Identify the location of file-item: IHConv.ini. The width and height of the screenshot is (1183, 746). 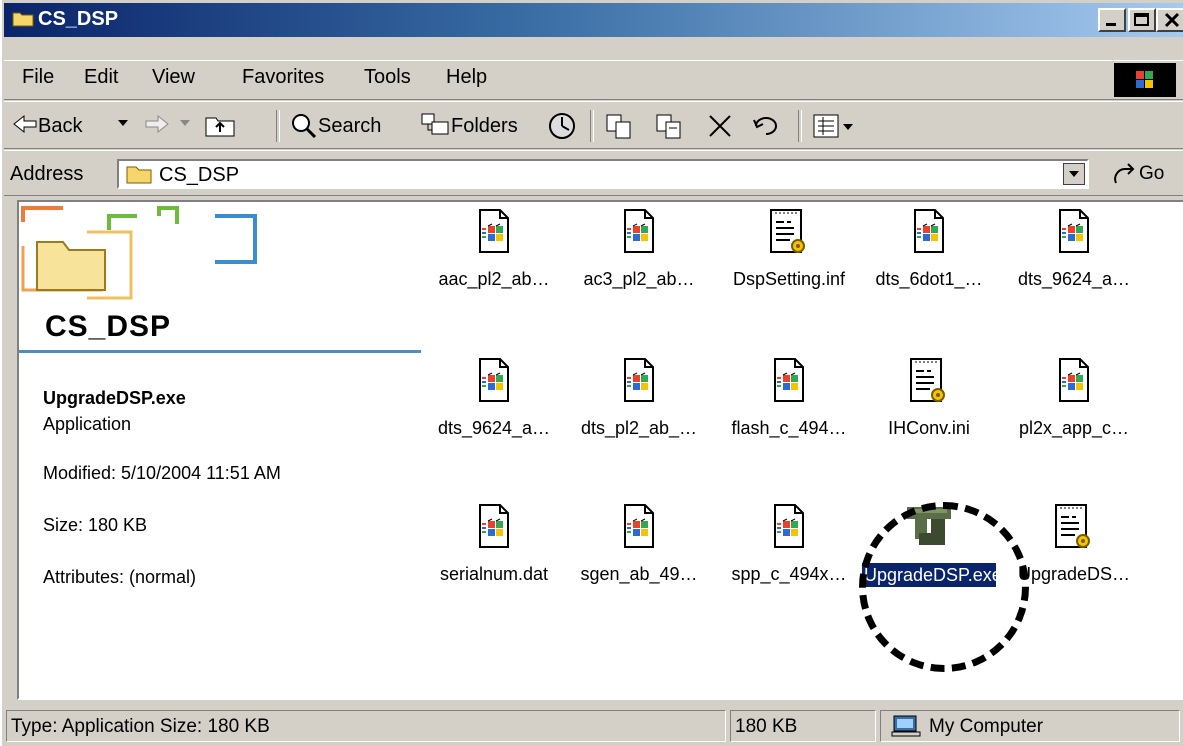
(929, 398).